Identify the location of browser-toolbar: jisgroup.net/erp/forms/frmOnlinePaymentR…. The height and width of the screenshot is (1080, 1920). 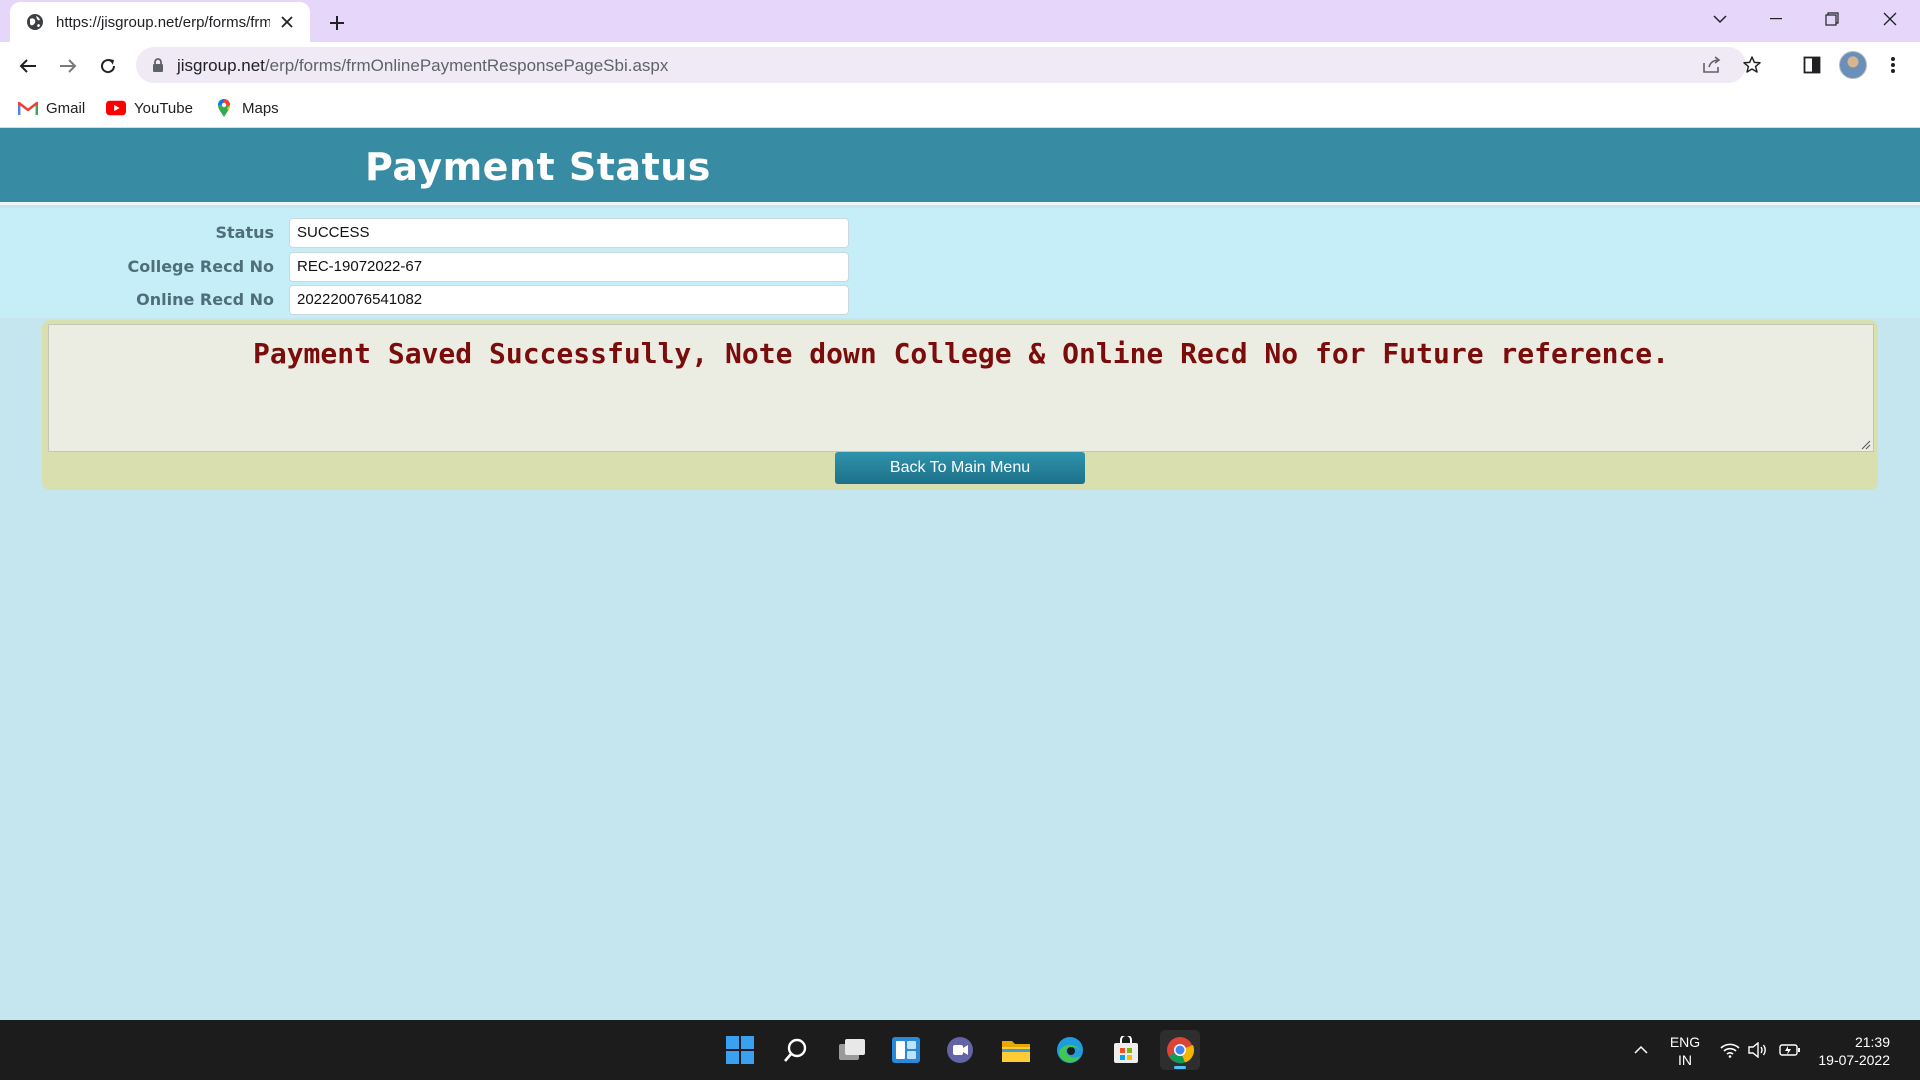
(960, 65).